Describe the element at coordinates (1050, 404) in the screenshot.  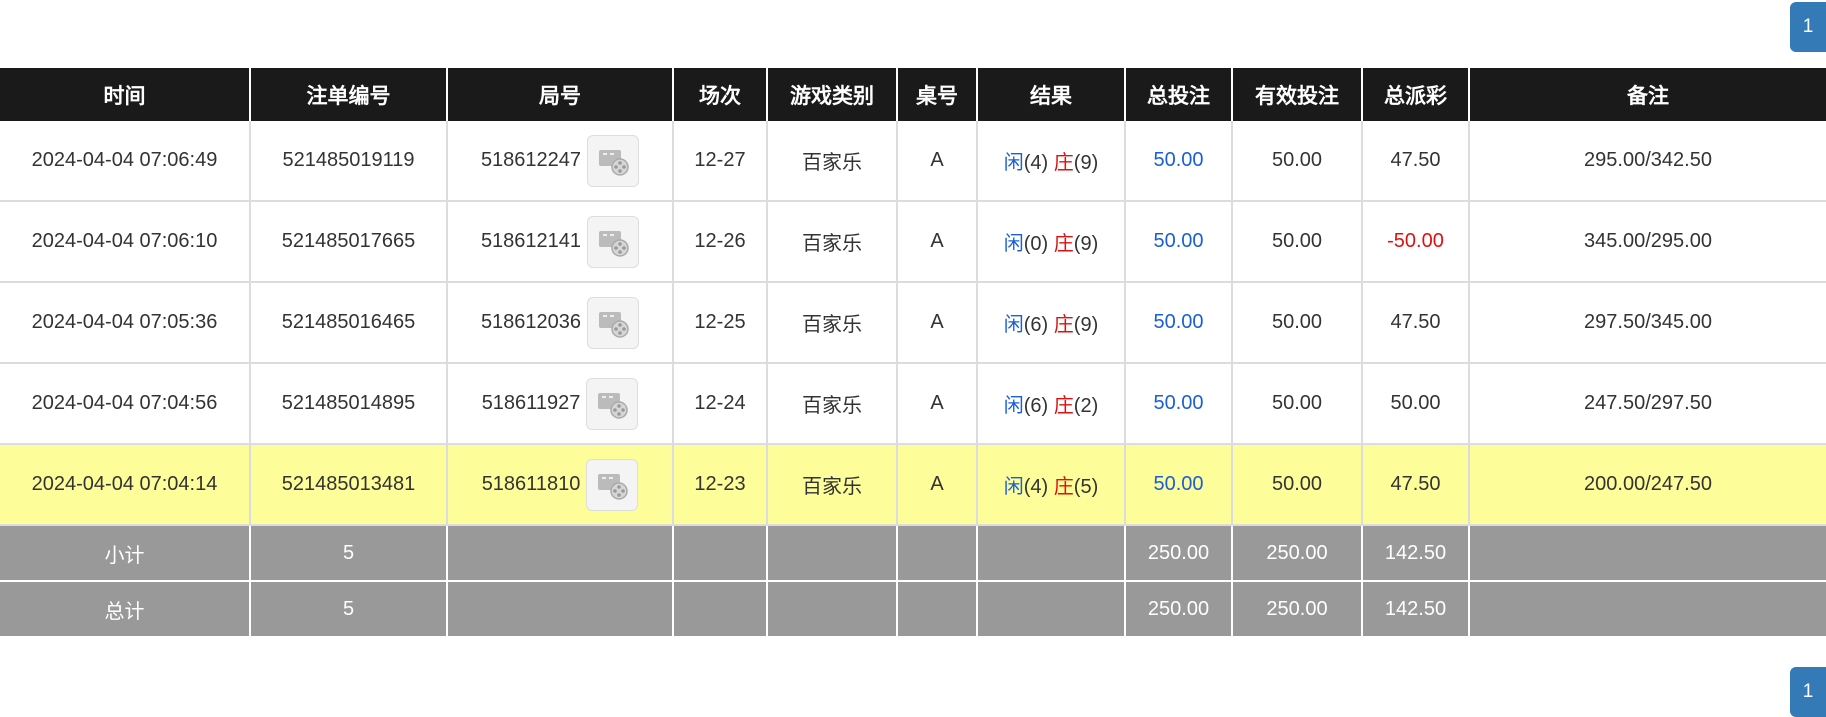
I see `cell-result: 闲(6) 庄(2)` at that location.